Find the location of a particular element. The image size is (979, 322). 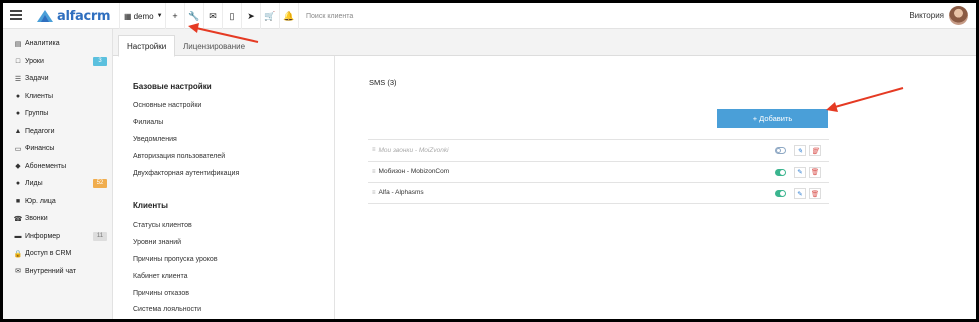

sidebar-item-lessons: □ Уроки 3 is located at coordinates (57, 62).